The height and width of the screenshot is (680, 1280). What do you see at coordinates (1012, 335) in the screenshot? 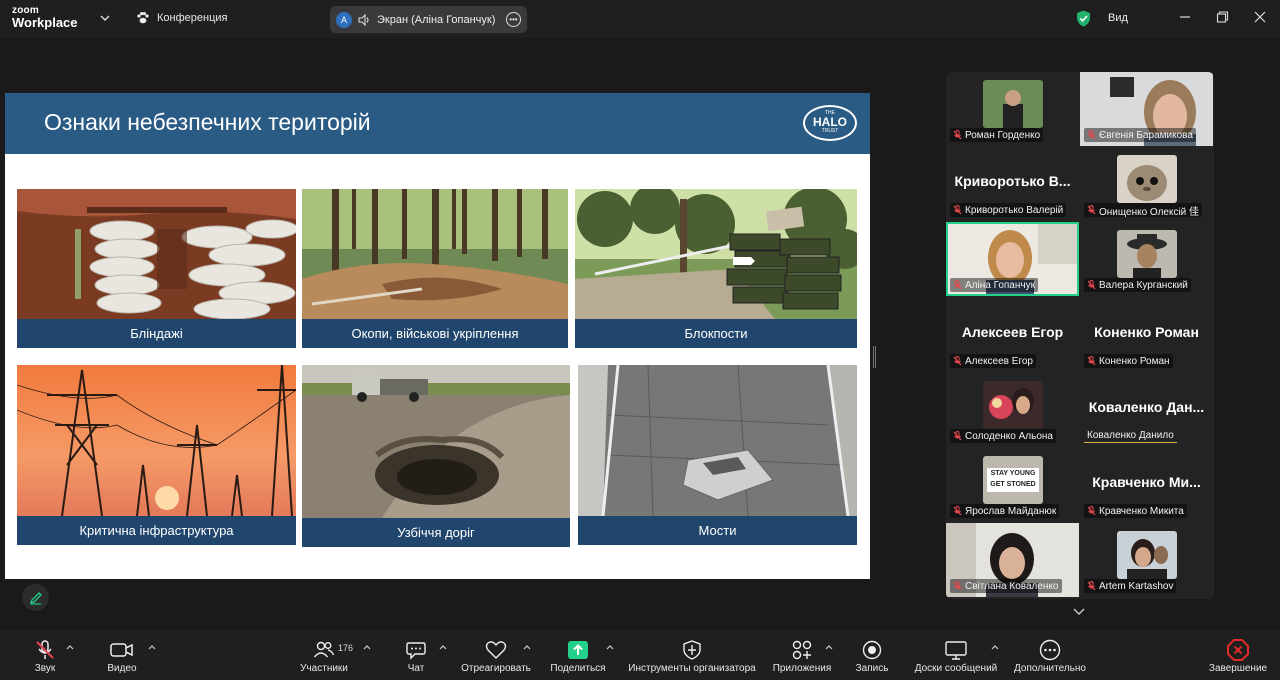
I see `participant-tile: Алексеев Егор Алексеев Егор` at bounding box center [1012, 335].